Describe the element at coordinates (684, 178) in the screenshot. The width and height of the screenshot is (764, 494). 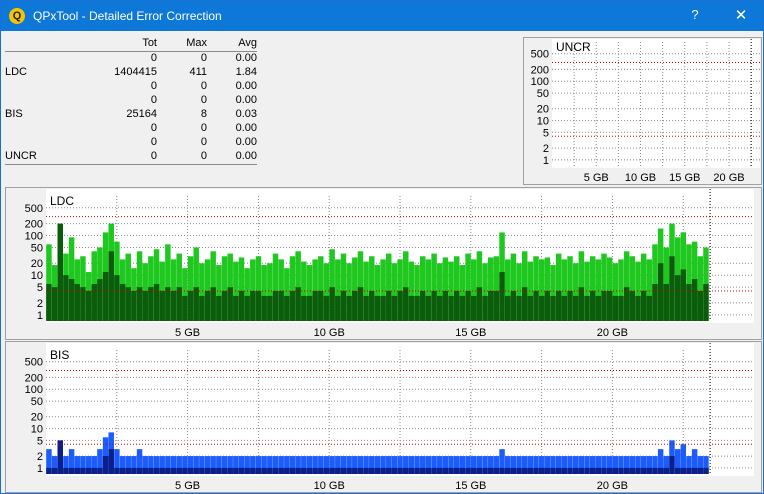
I see `x-tick-label: 15 GB` at that location.